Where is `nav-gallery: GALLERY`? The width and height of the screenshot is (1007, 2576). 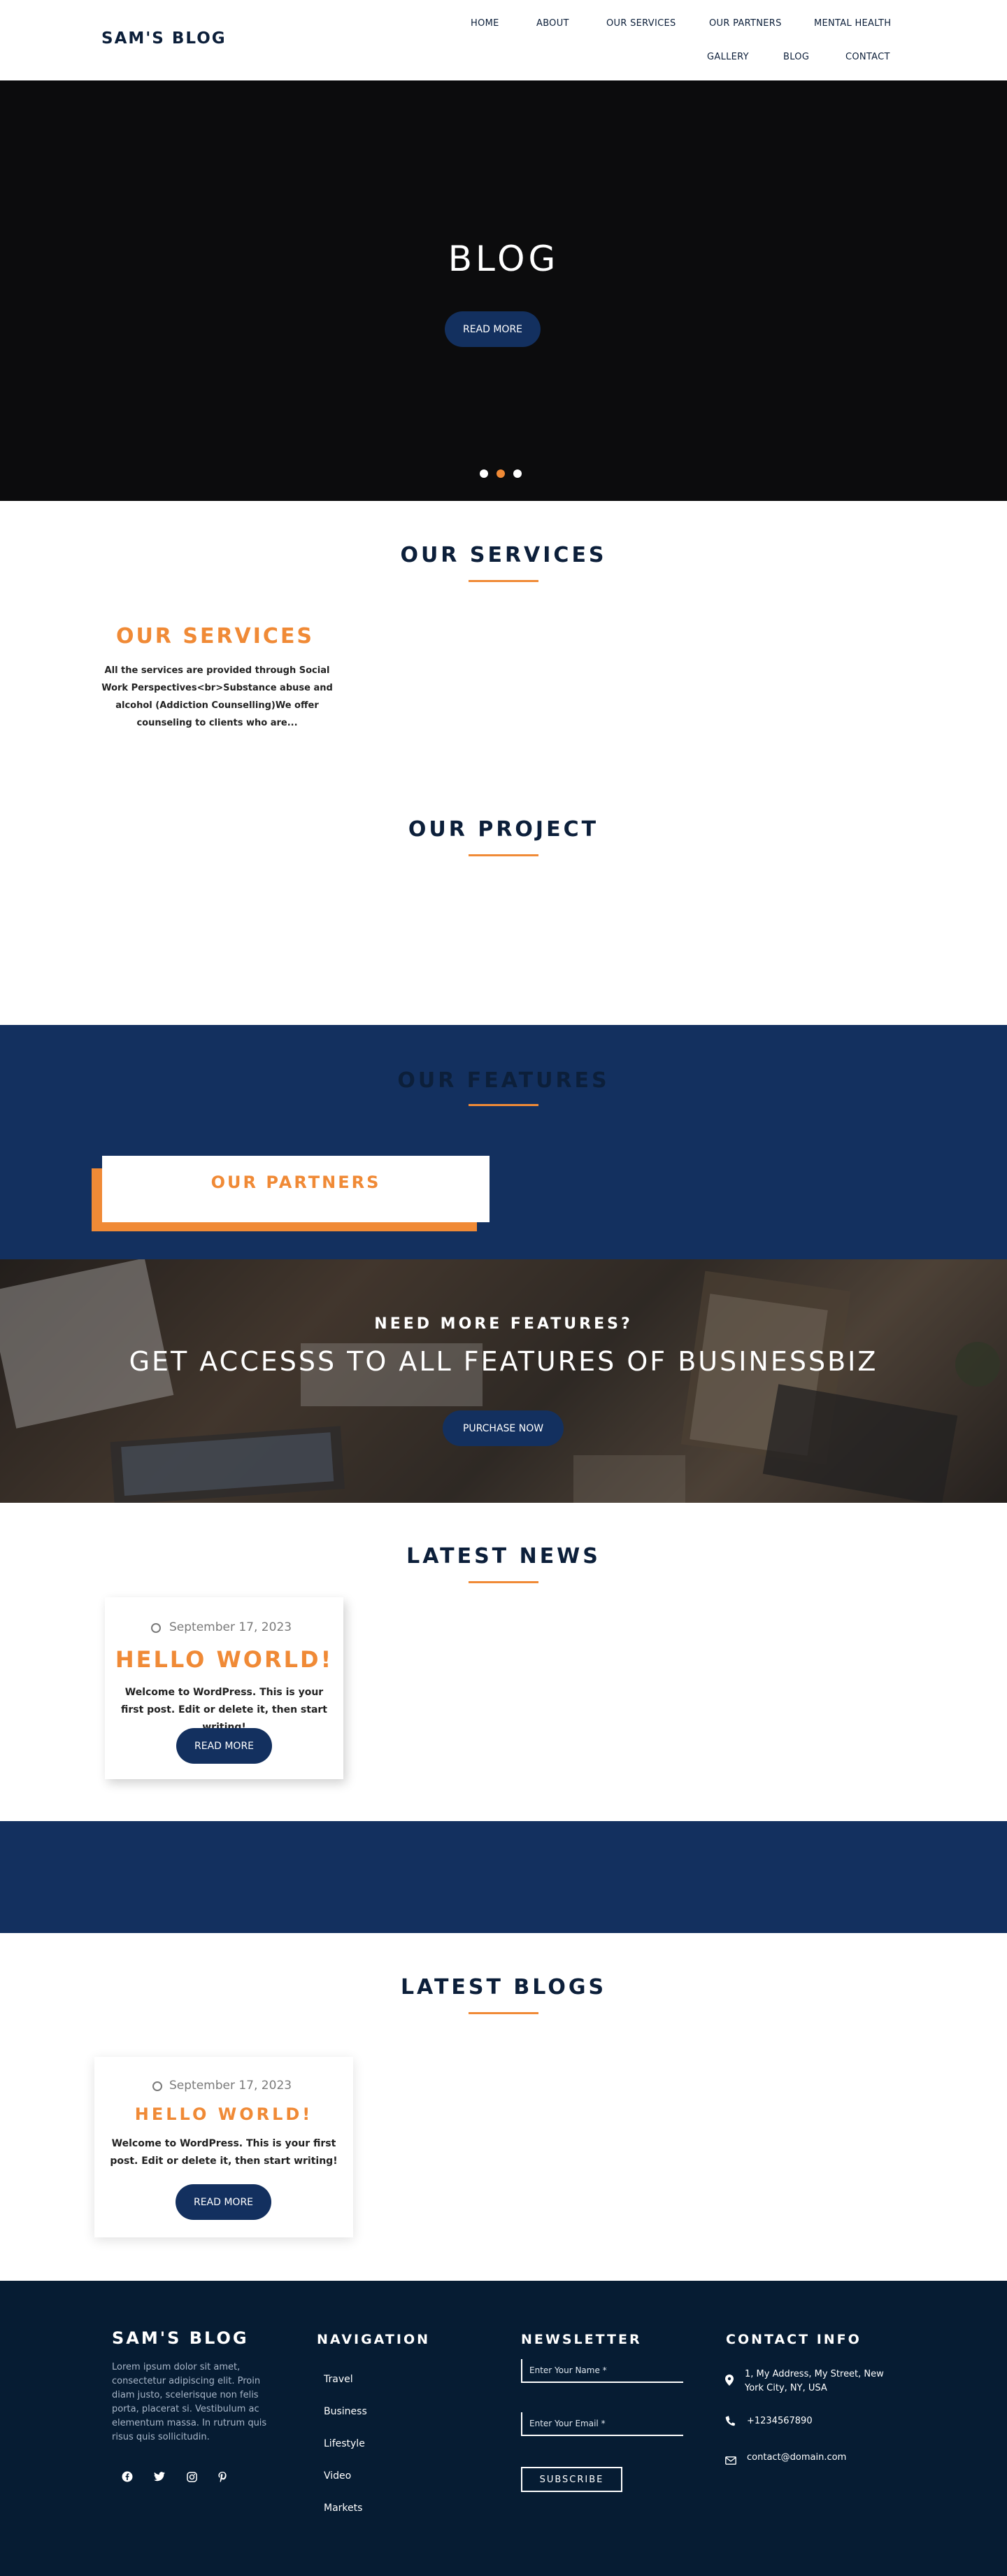 nav-gallery: GALLERY is located at coordinates (728, 57).